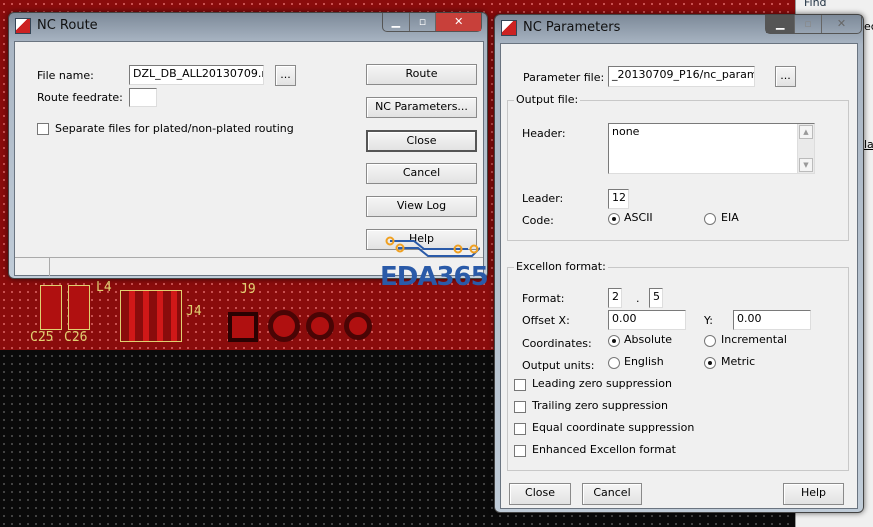  I want to click on equal-coordinate-label: Equal coordinate suppression, so click(613, 427).